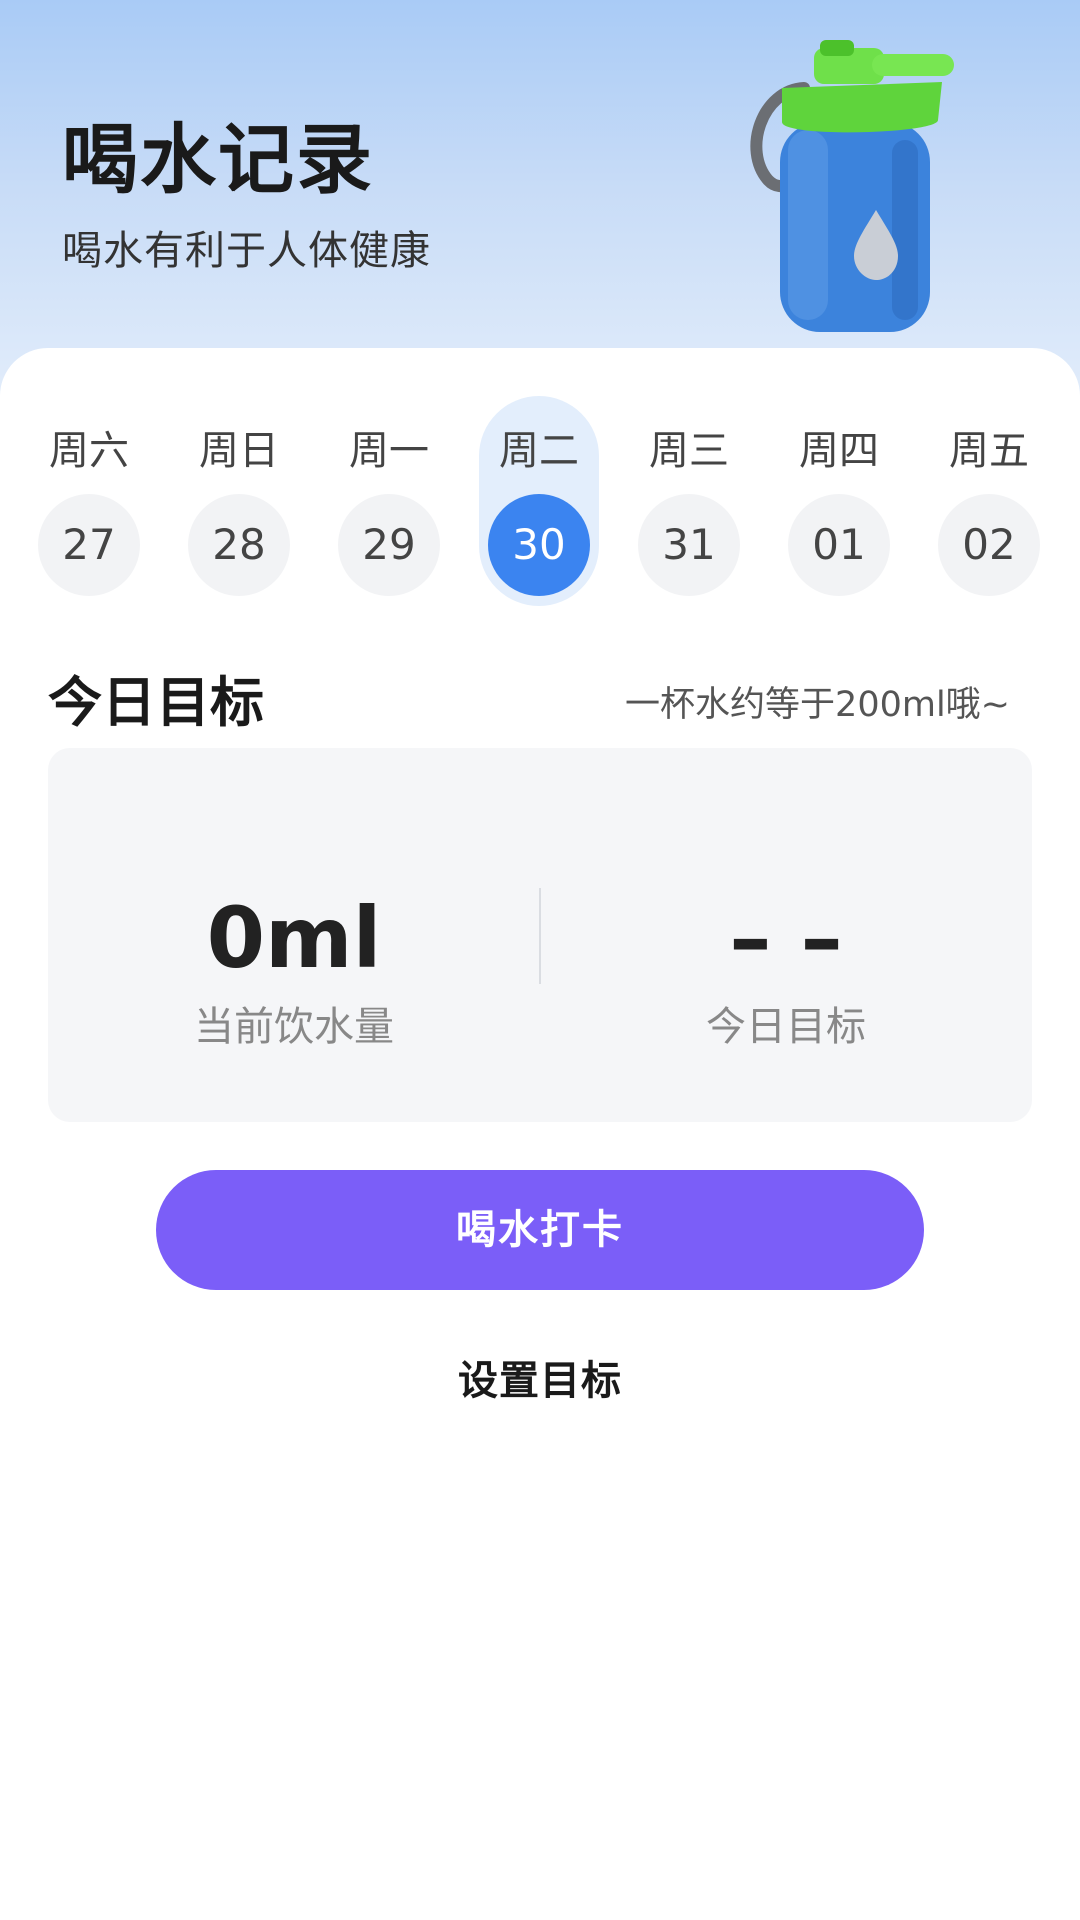 This screenshot has height=1920, width=1080. I want to click on set-goal-button: 设置目标, so click(540, 1377).